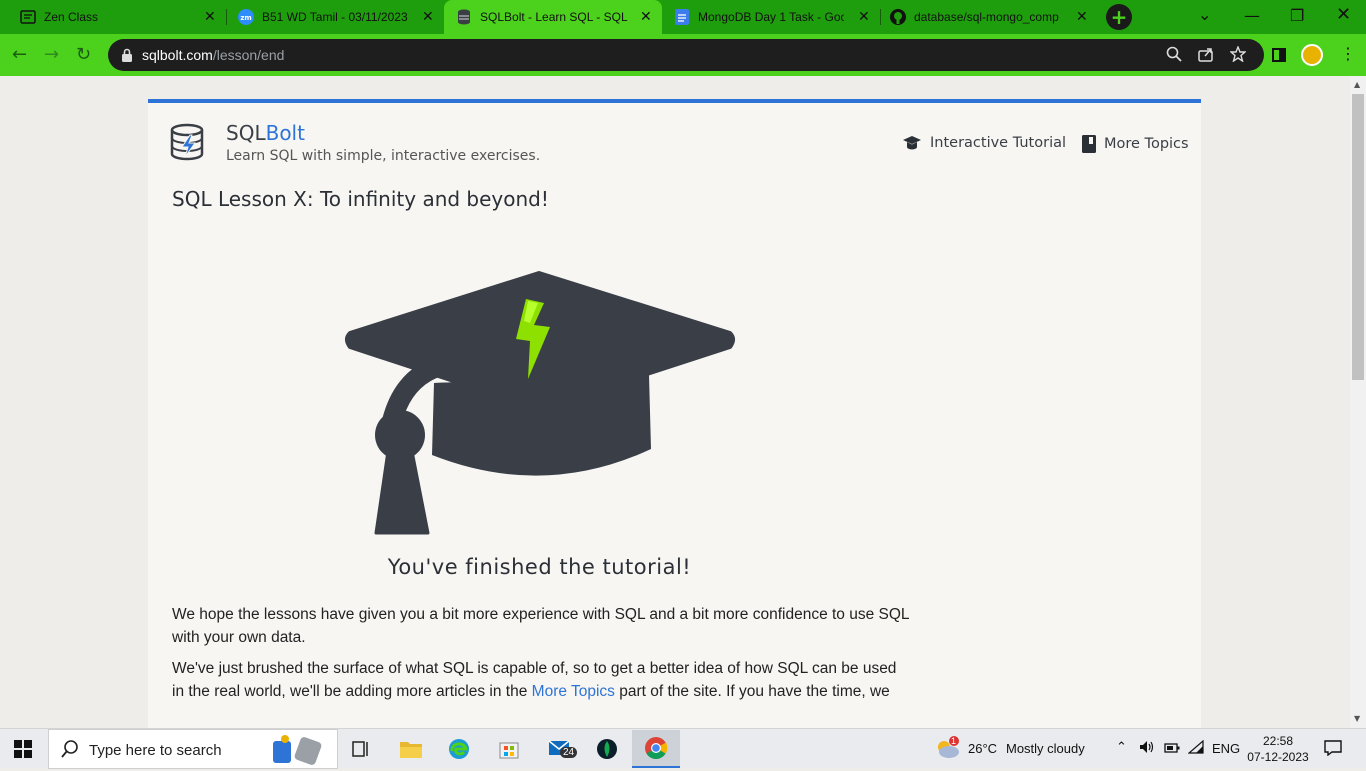  What do you see at coordinates (1089, 144) in the screenshot?
I see `book-icon` at bounding box center [1089, 144].